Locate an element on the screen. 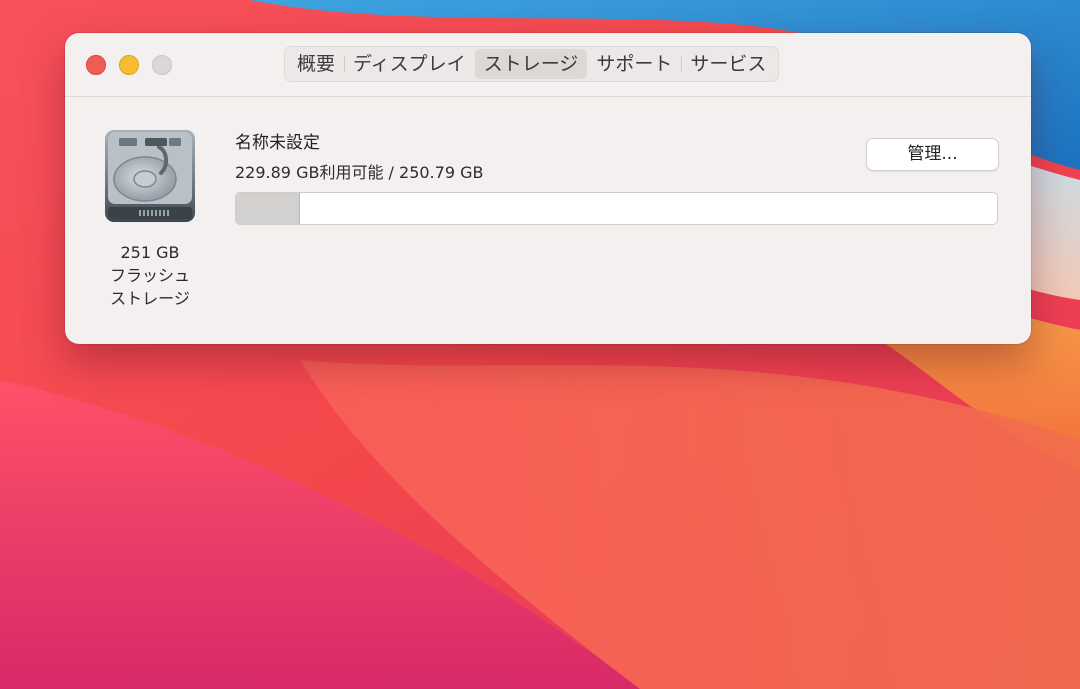  tab-support: サポート is located at coordinates (634, 64).